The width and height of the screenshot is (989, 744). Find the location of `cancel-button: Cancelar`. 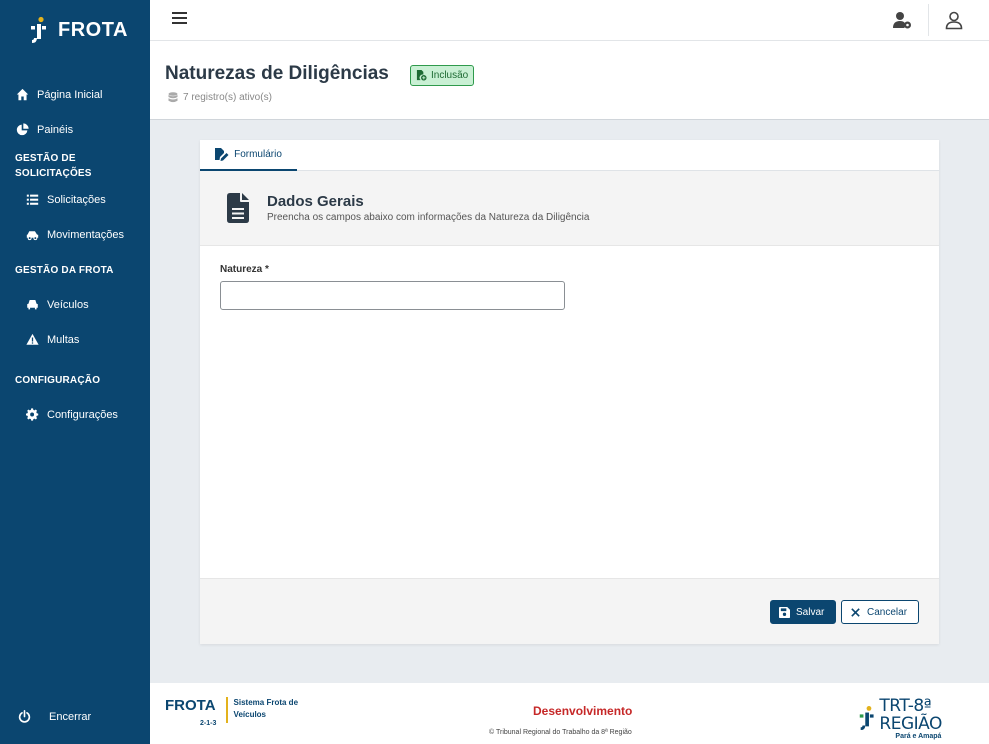

cancel-button: Cancelar is located at coordinates (880, 612).